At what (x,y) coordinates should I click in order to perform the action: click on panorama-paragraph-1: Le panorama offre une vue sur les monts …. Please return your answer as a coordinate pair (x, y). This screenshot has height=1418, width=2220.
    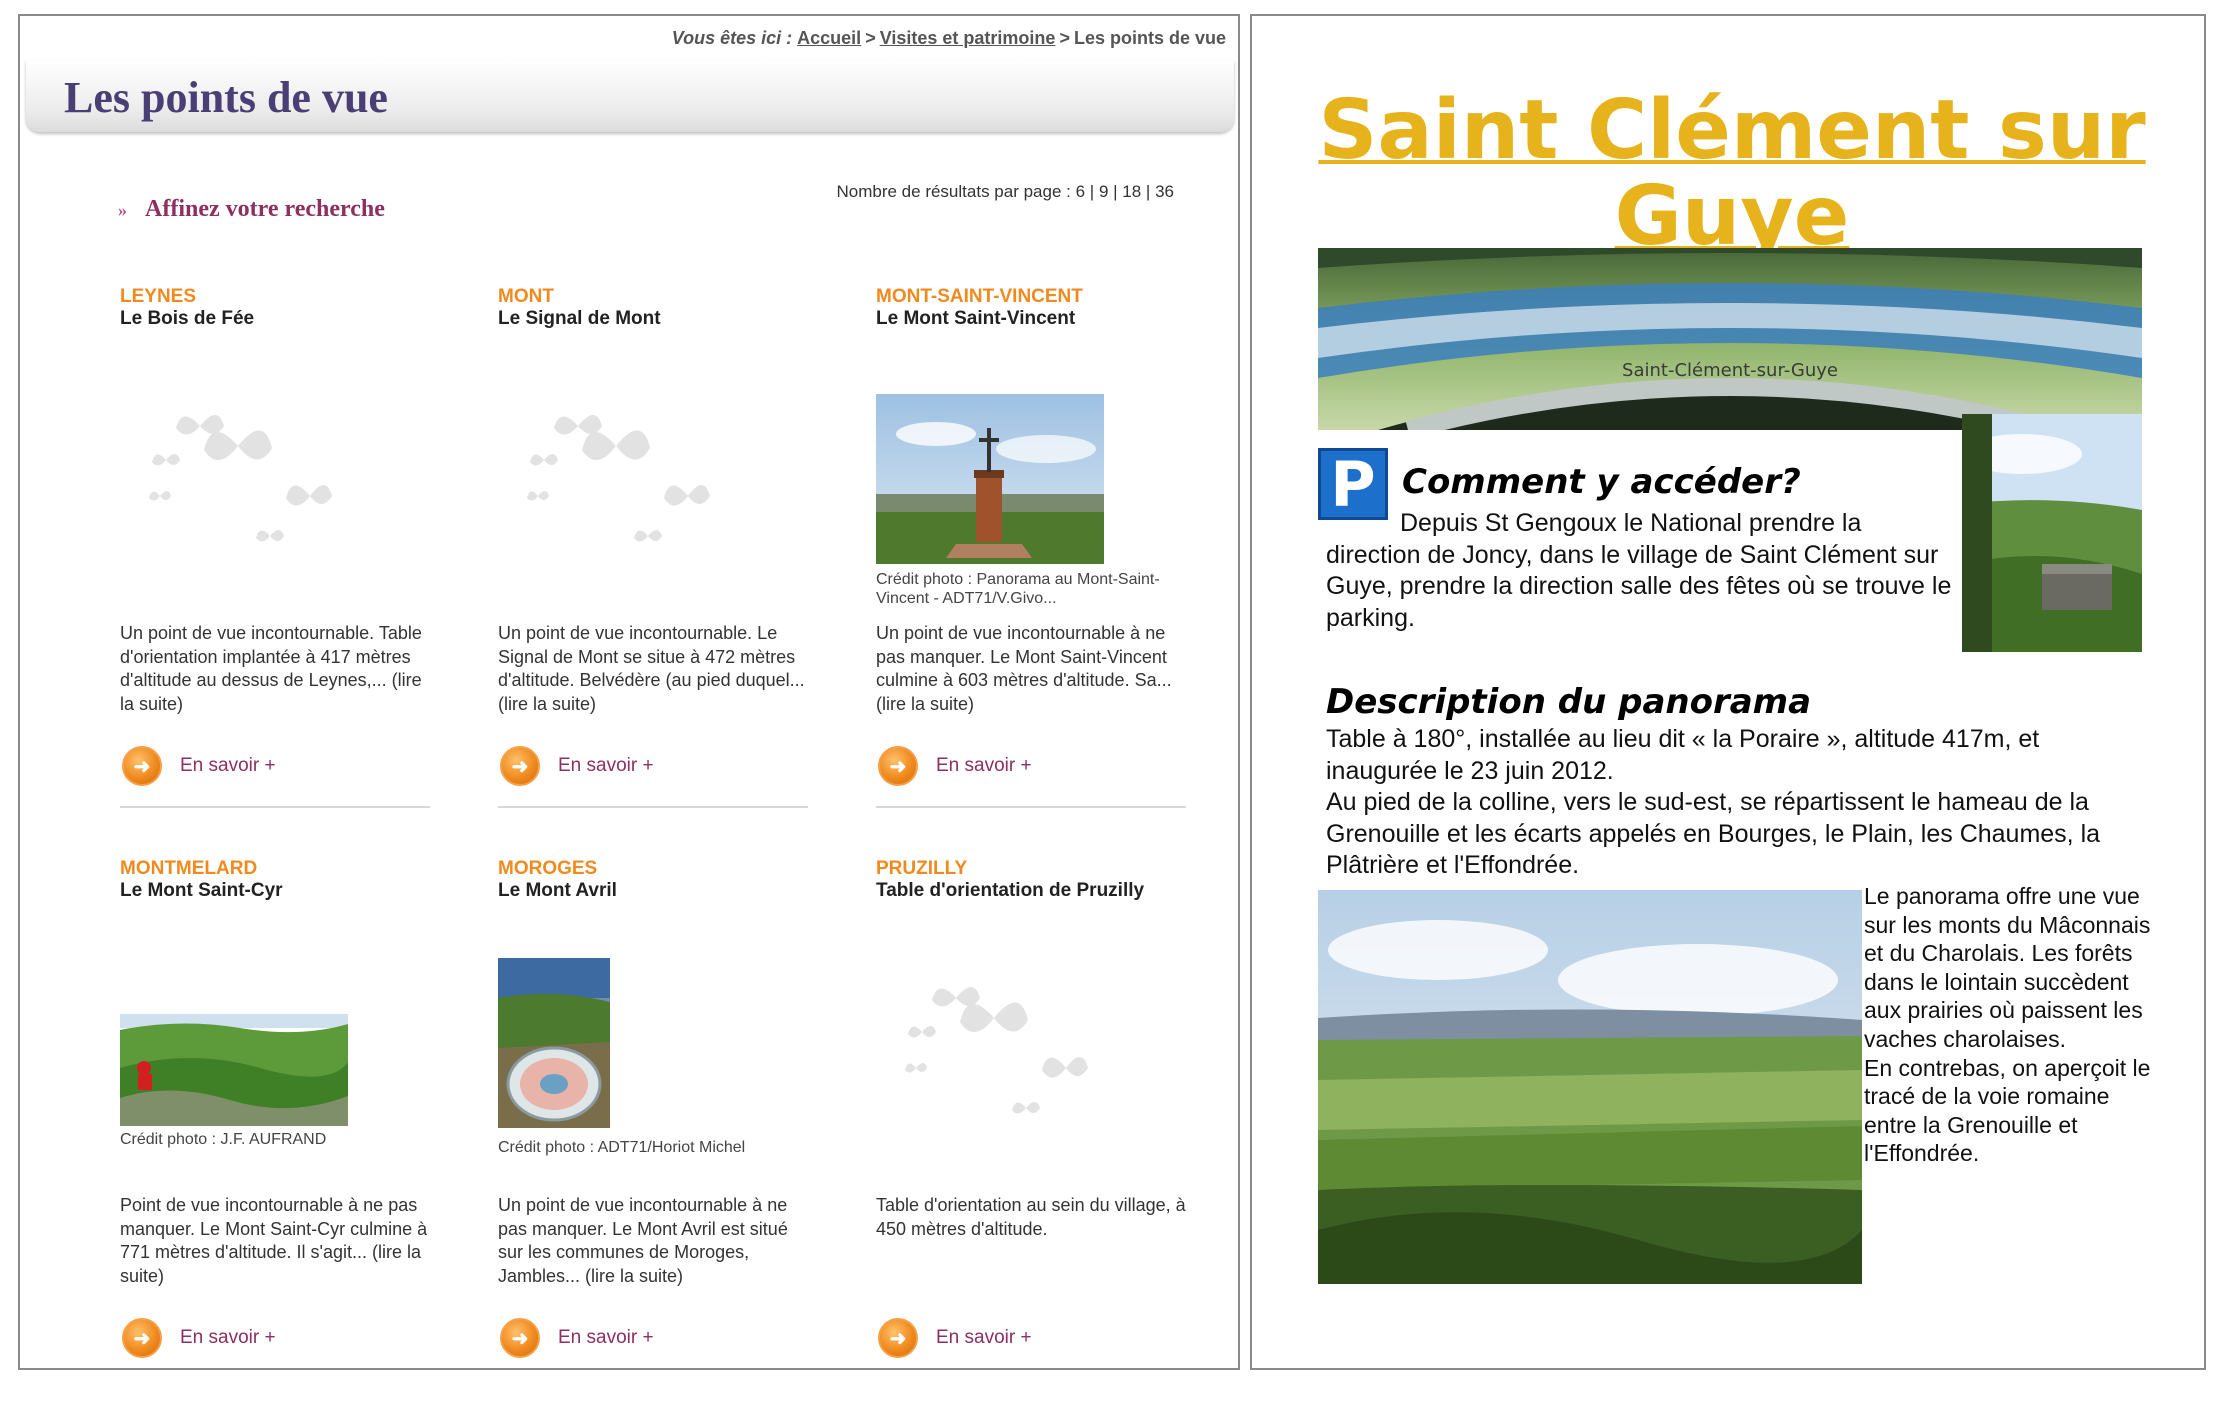
    Looking at the image, I should click on (2007, 967).